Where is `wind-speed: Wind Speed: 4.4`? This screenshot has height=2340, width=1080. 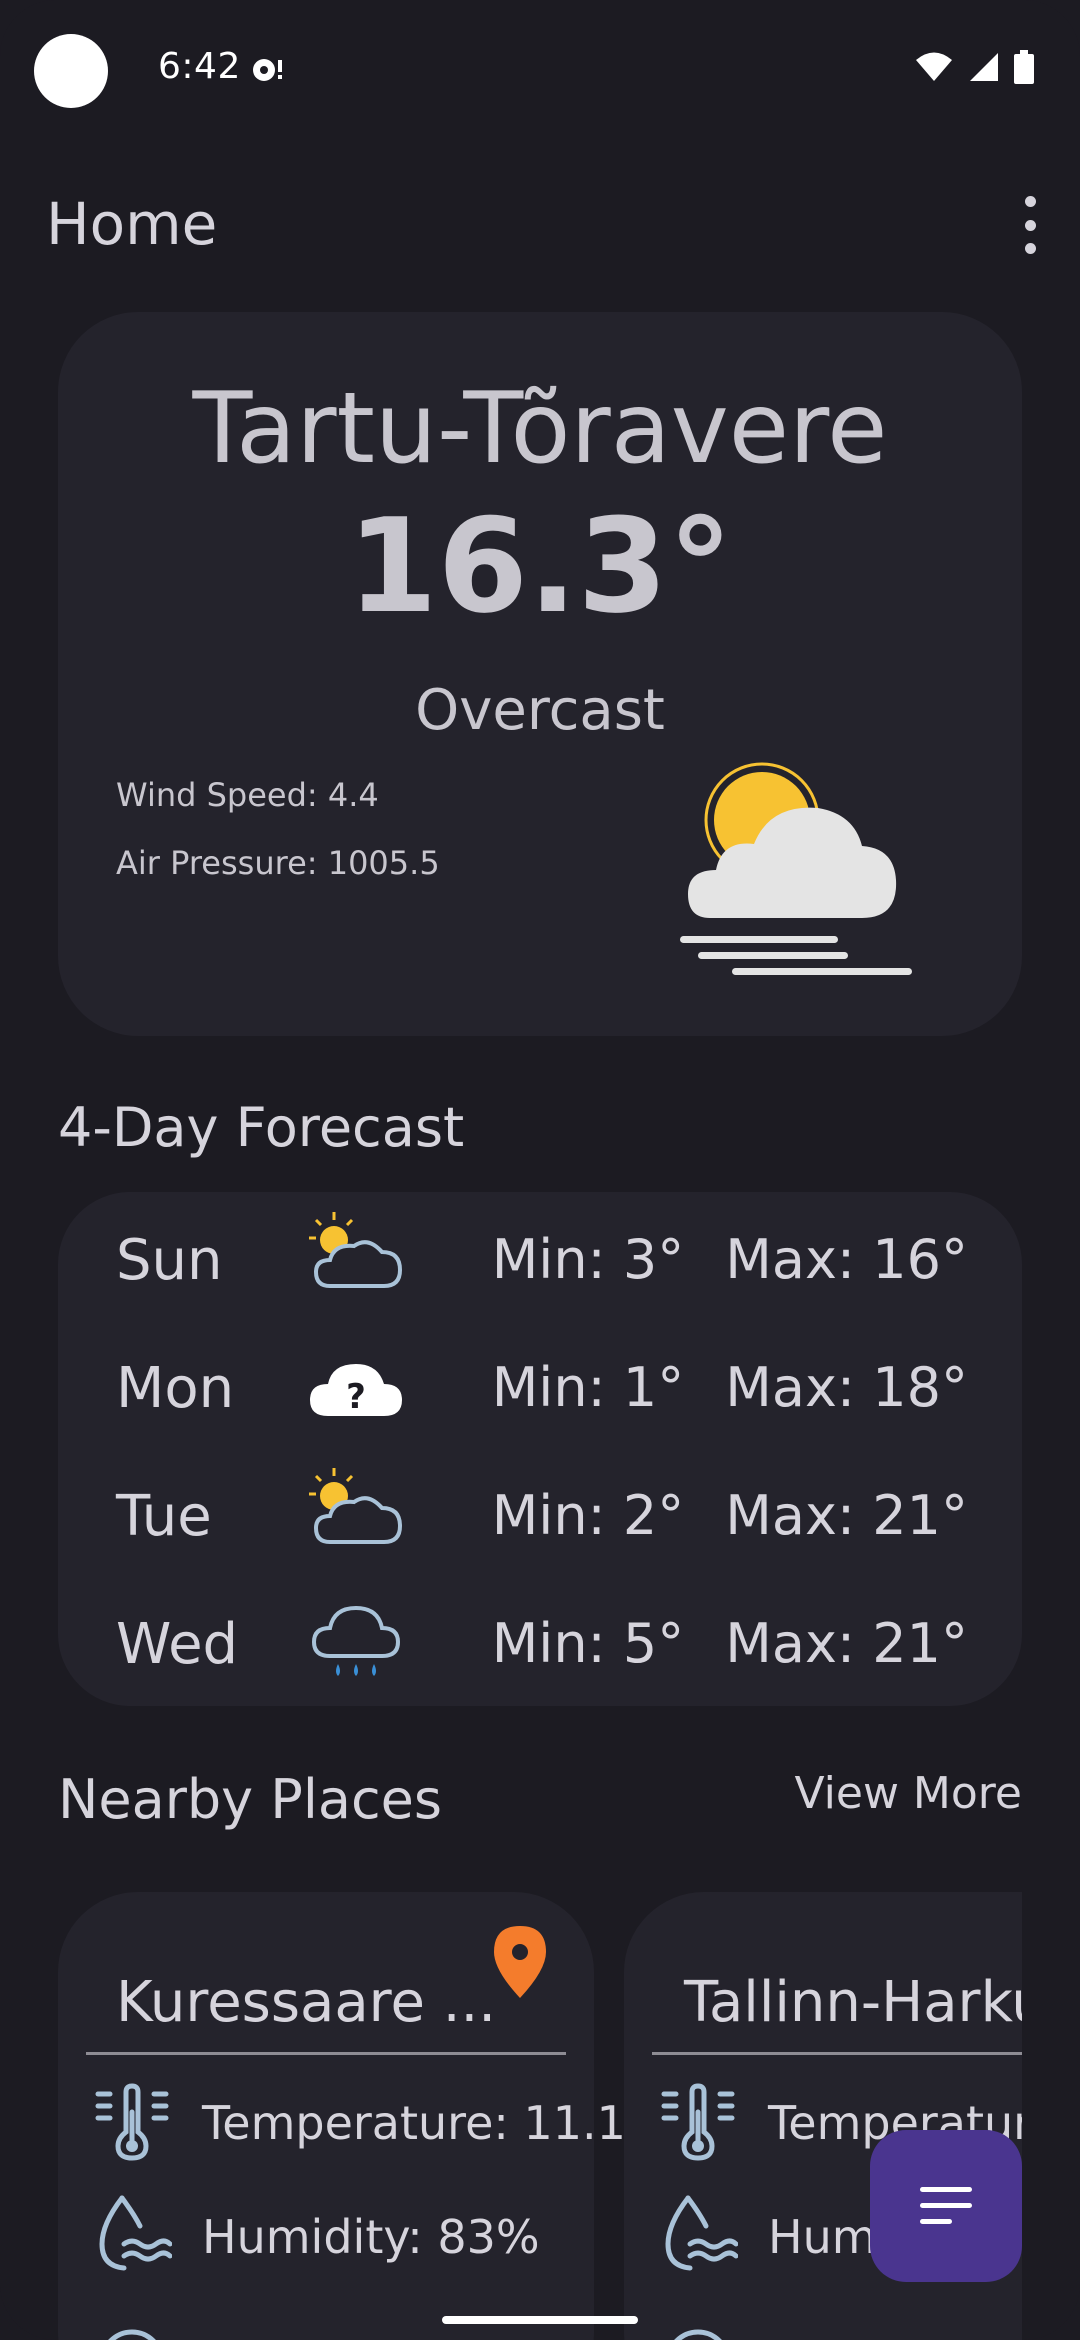
wind-speed: Wind Speed: 4.4 is located at coordinates (247, 795).